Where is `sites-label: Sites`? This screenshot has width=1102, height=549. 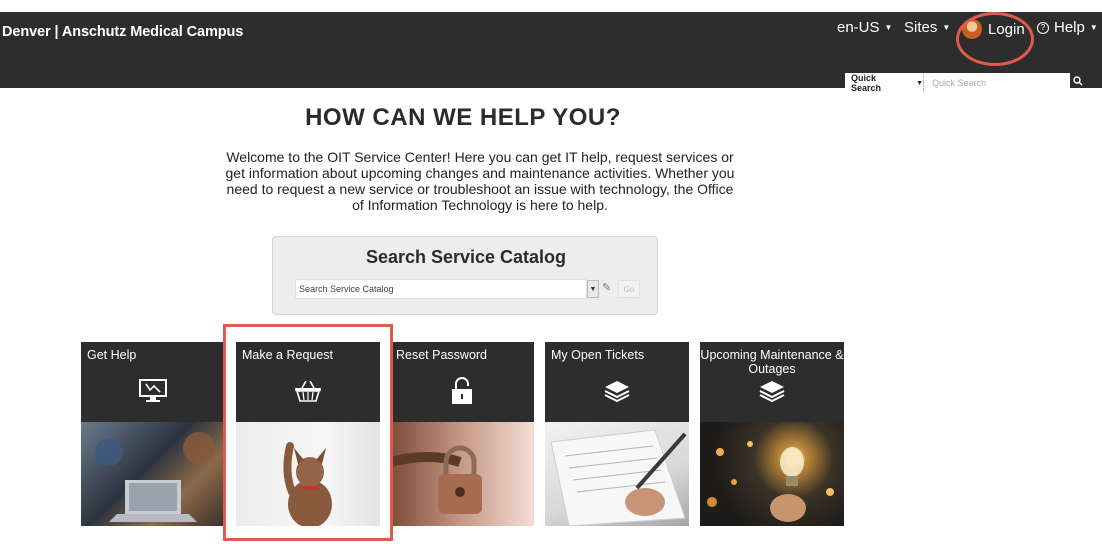 sites-label: Sites is located at coordinates (921, 27).